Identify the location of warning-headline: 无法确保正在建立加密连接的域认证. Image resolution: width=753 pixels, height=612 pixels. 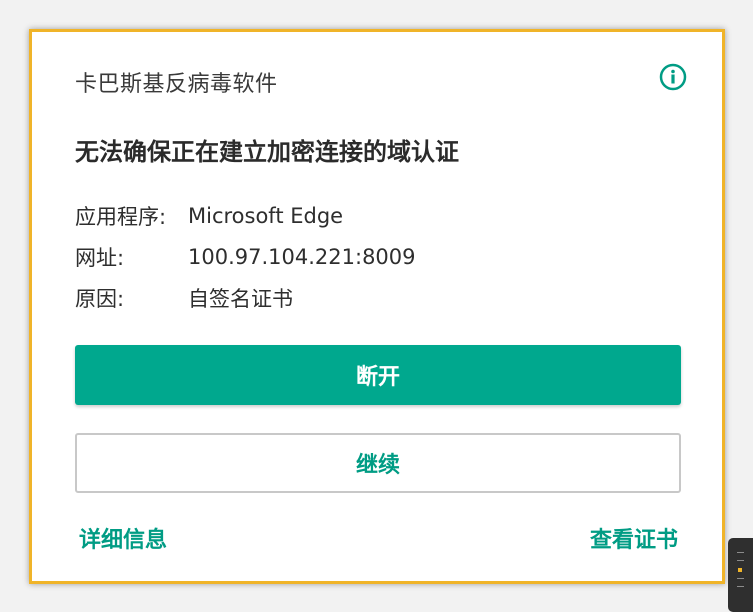
(267, 152).